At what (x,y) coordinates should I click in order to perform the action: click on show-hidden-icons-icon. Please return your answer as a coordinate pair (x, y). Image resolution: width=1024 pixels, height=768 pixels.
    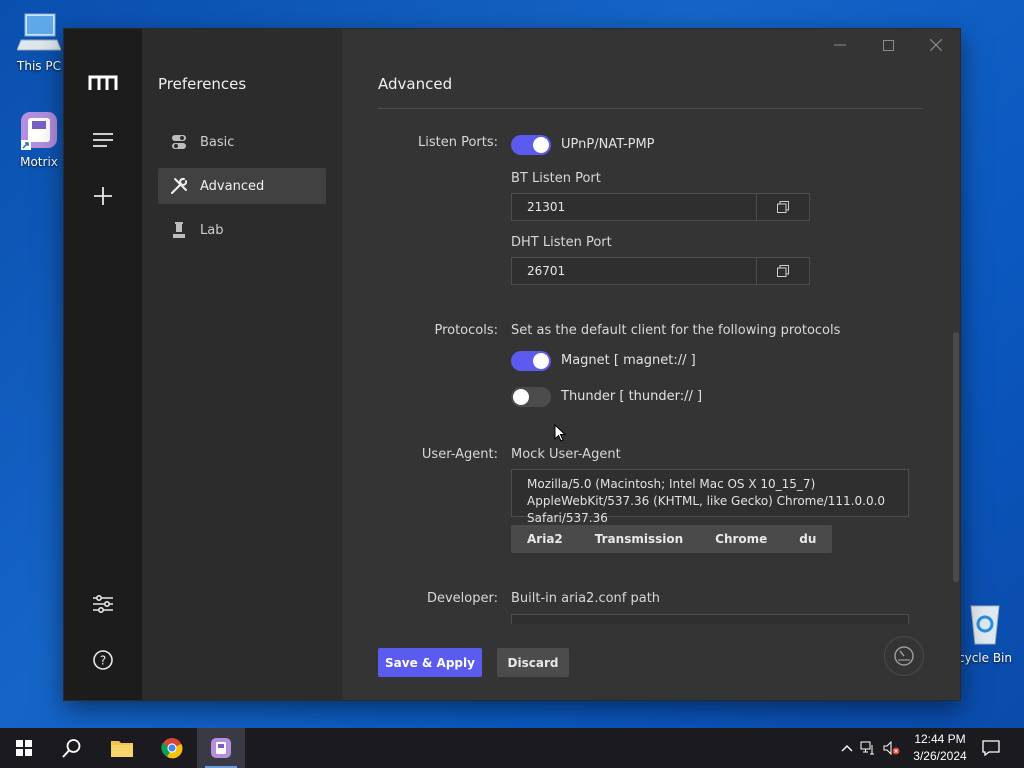
    Looking at the image, I should click on (847, 748).